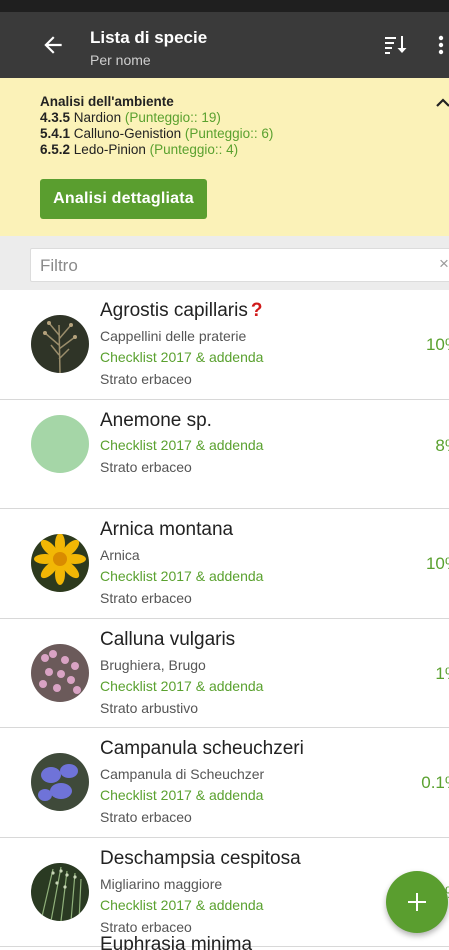  What do you see at coordinates (167, 529) in the screenshot?
I see `species-name: Arnica montana` at bounding box center [167, 529].